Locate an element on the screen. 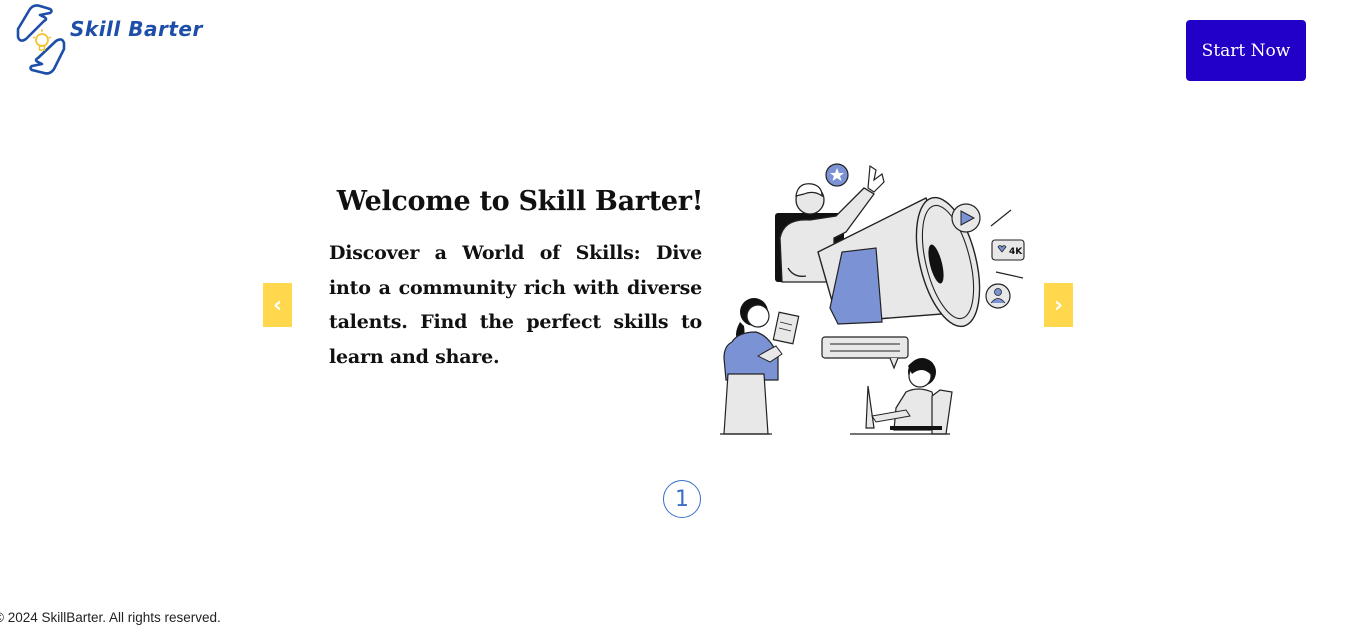 This screenshot has width=1345, height=634. footer-copyright: © 2024 SkillBarter. All rights reserved. is located at coordinates (110, 617).